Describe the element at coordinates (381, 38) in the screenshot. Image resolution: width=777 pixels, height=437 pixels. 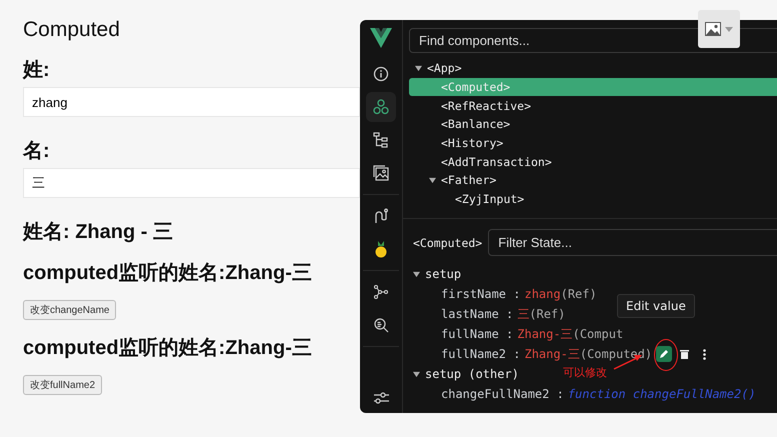
I see `vue-logo-icon` at that location.